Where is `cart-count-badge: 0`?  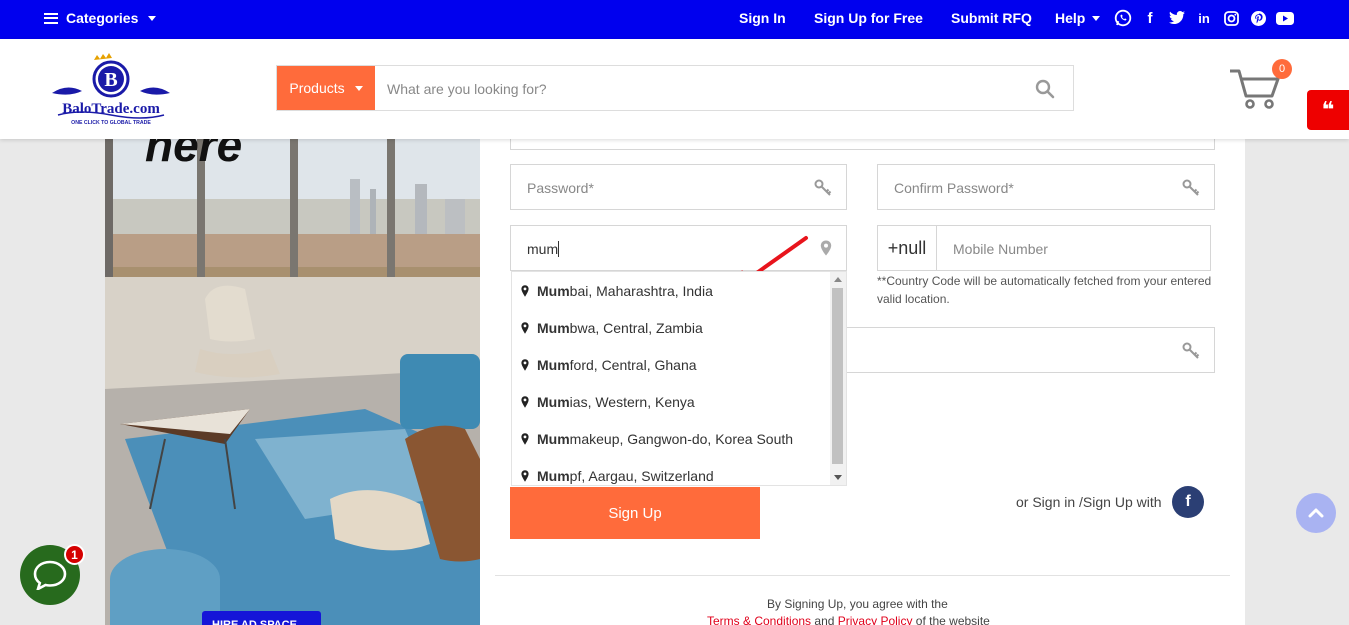 cart-count-badge: 0 is located at coordinates (1282, 69).